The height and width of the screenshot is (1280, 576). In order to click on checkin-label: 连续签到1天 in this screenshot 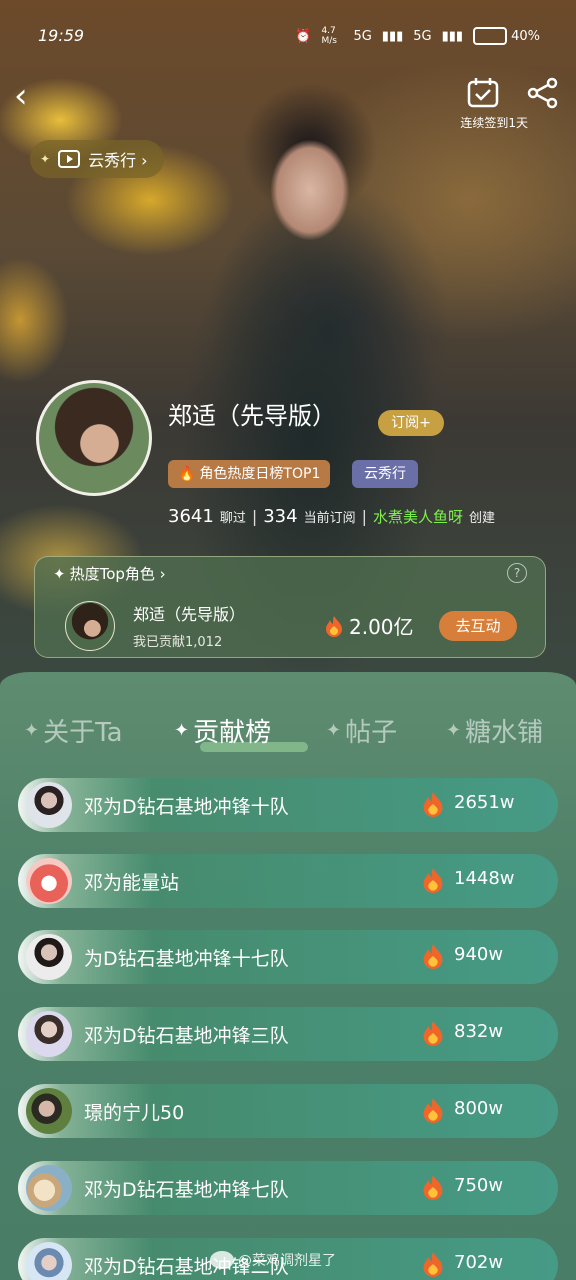, I will do `click(494, 123)`.